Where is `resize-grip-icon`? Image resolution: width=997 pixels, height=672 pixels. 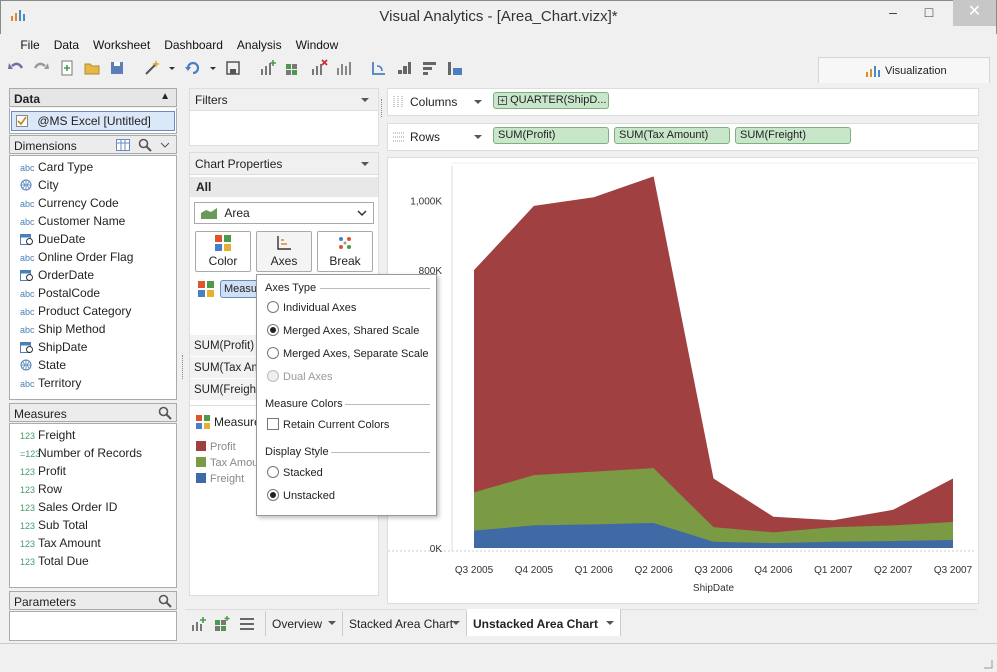 resize-grip-icon is located at coordinates (988, 664).